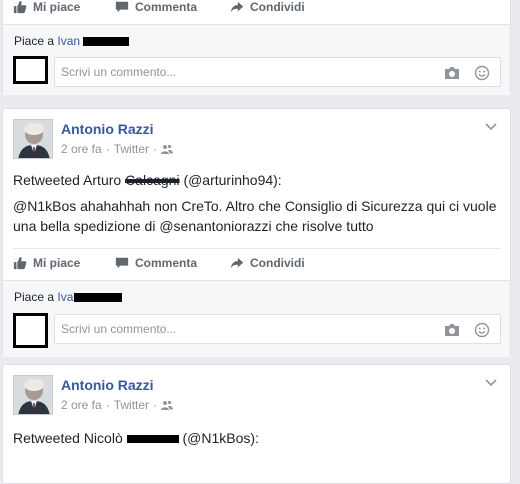 Image resolution: width=520 pixels, height=484 pixels. Describe the element at coordinates (220, 438) in the screenshot. I see `retweet-handle: (@N1kBos):` at that location.